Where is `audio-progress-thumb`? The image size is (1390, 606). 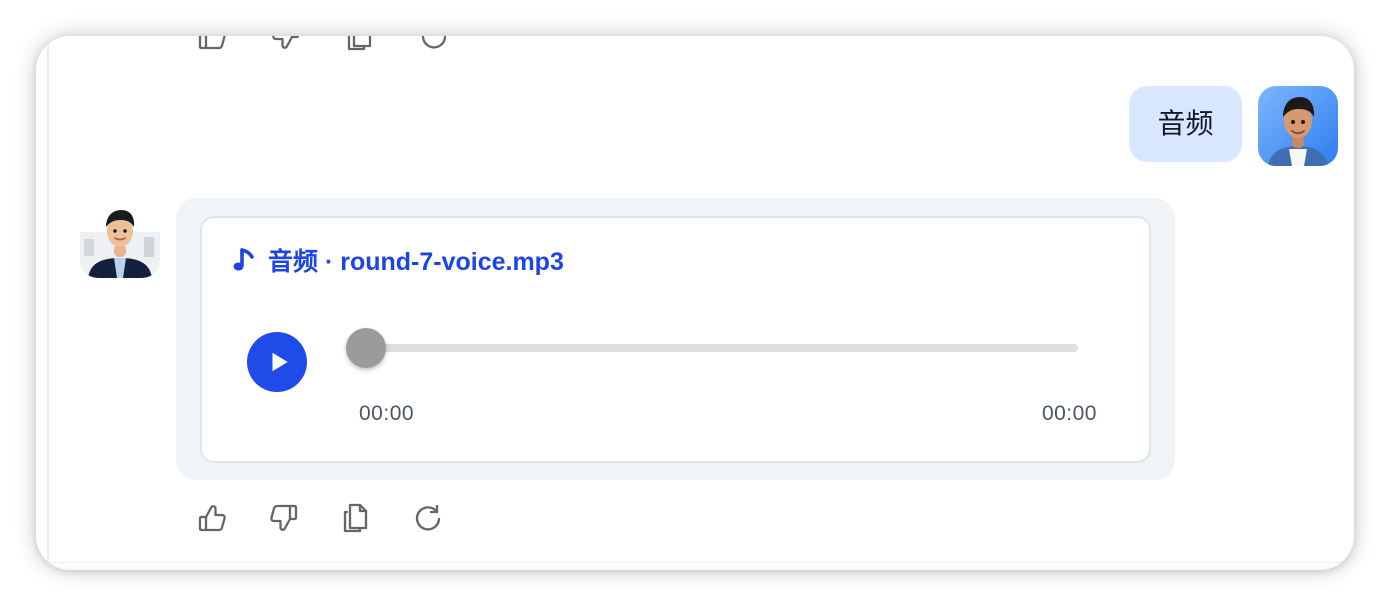
audio-progress-thumb is located at coordinates (366, 348).